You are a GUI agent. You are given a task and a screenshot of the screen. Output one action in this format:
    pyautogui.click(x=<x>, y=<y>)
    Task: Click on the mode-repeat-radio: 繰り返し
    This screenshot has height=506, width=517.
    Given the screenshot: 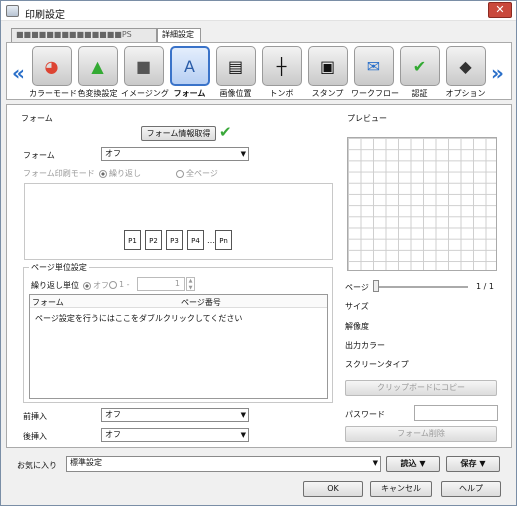 What is the action you would take?
    pyautogui.click(x=120, y=173)
    